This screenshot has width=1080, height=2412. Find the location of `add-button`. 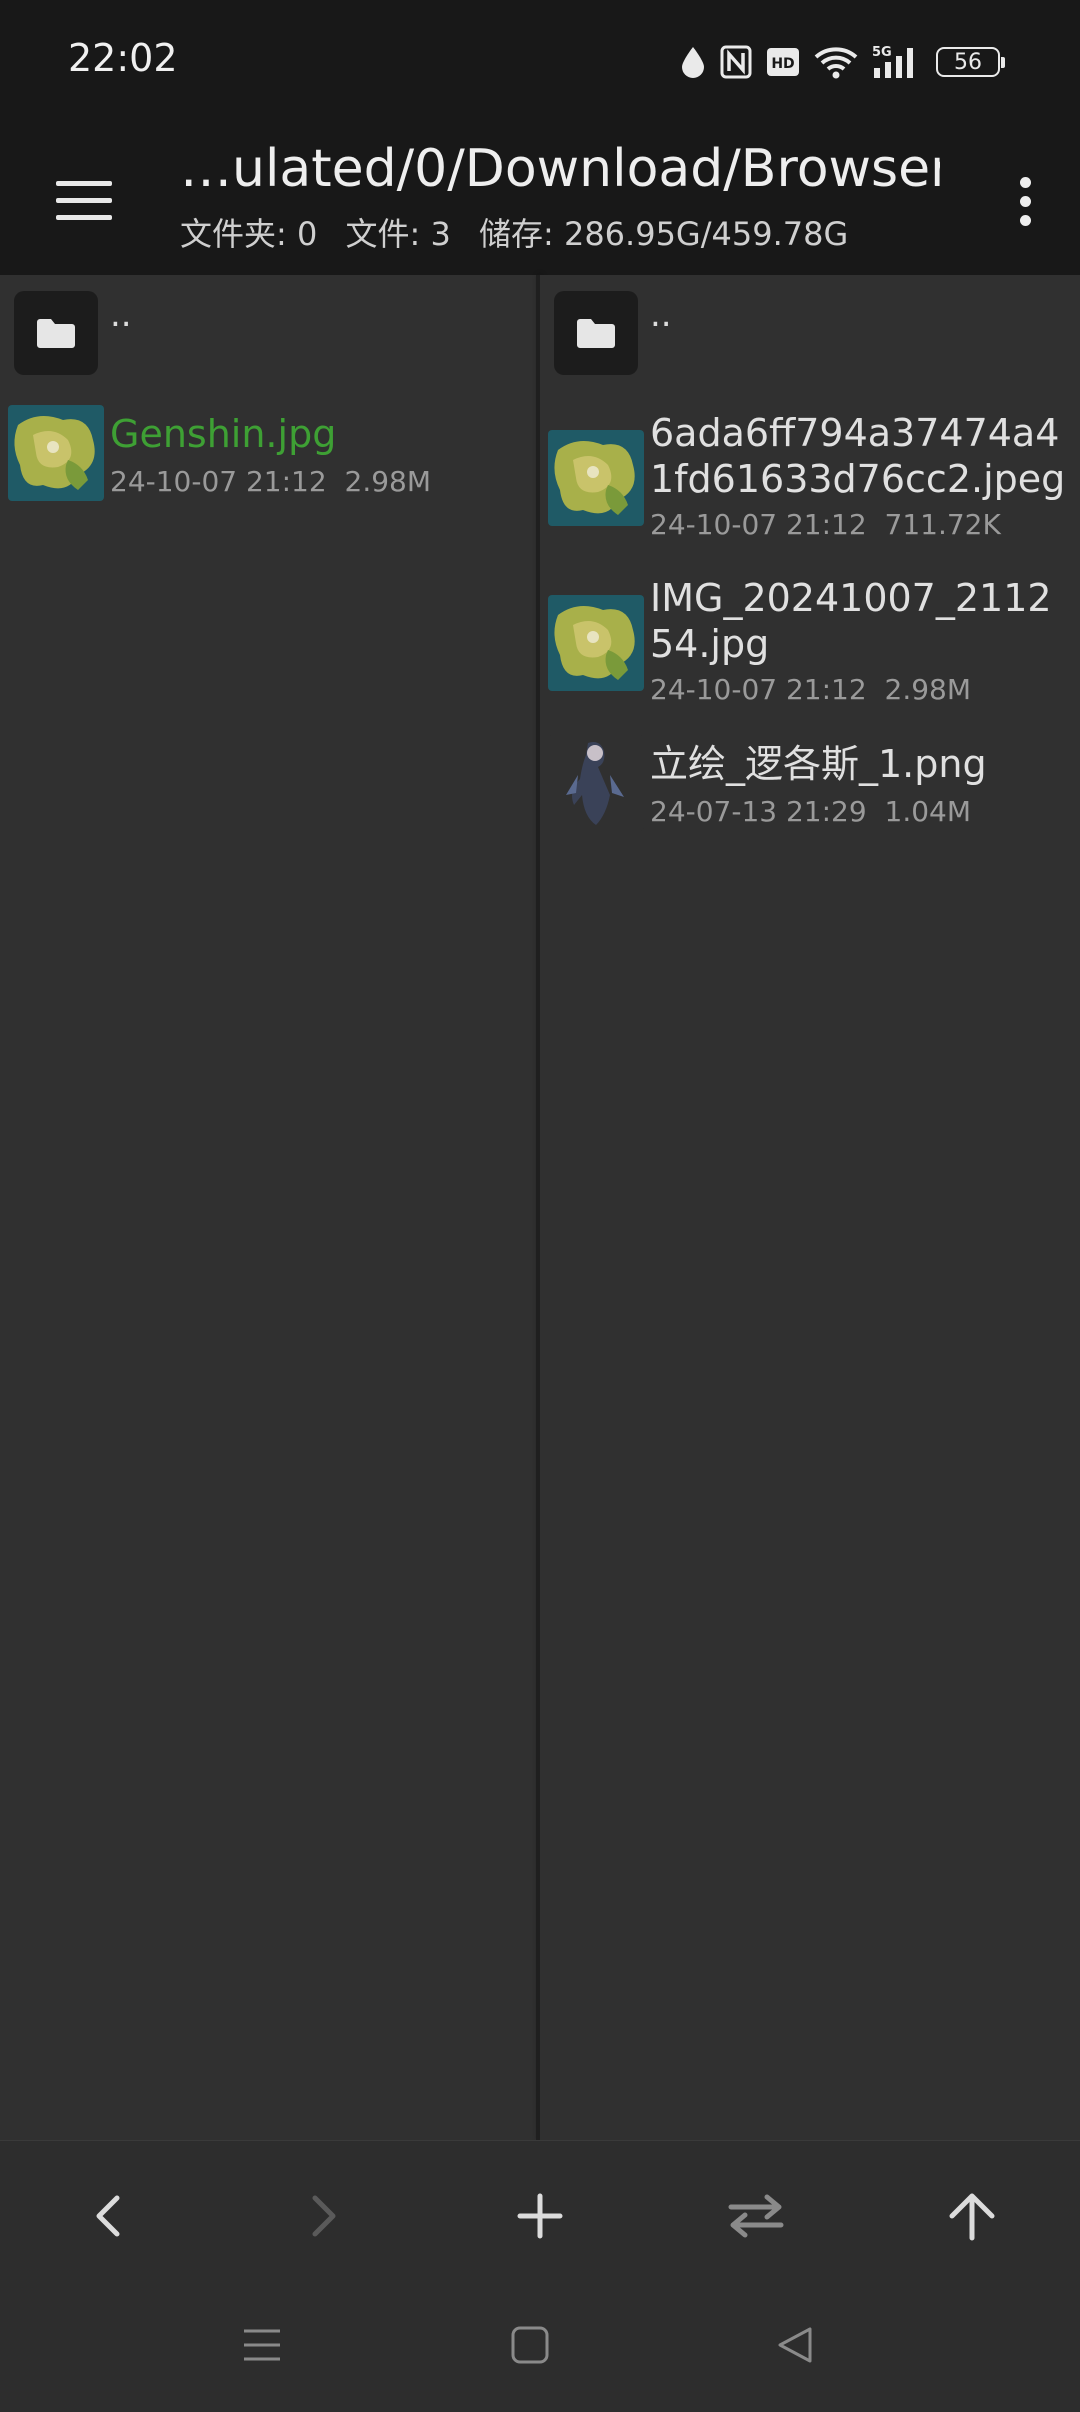

add-button is located at coordinates (540, 2216).